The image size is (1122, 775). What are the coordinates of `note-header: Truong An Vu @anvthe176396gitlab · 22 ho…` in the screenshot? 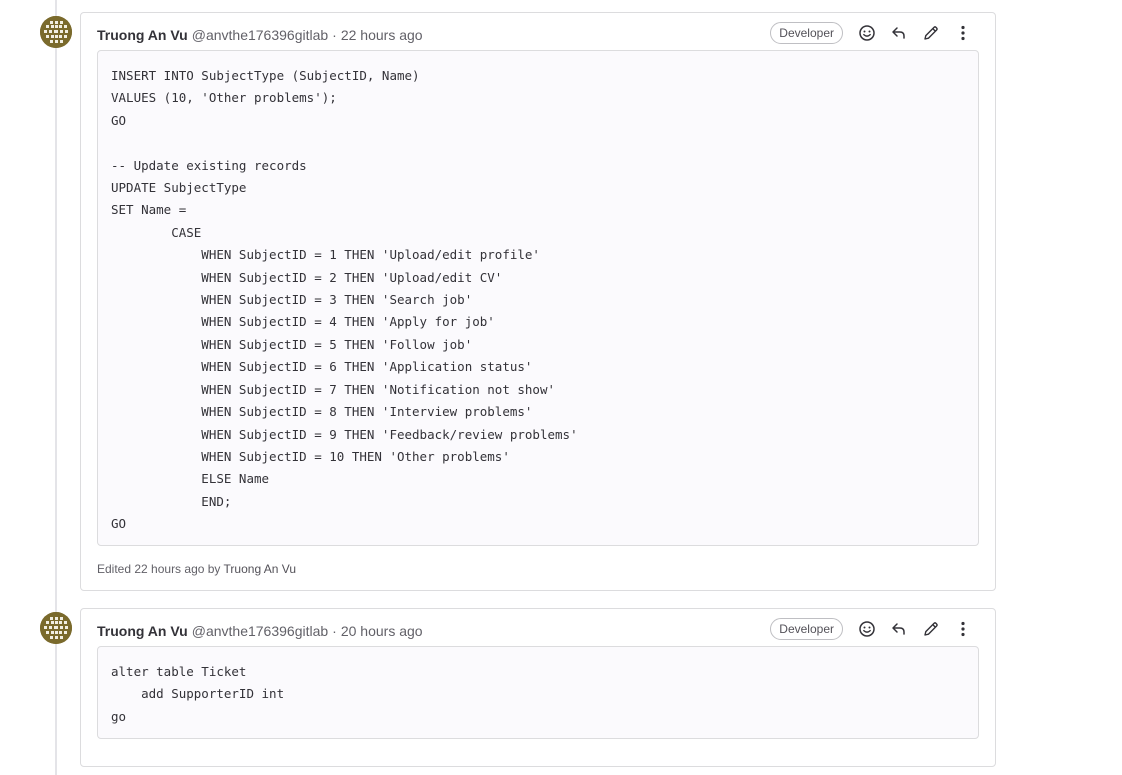 It's located at (260, 35).